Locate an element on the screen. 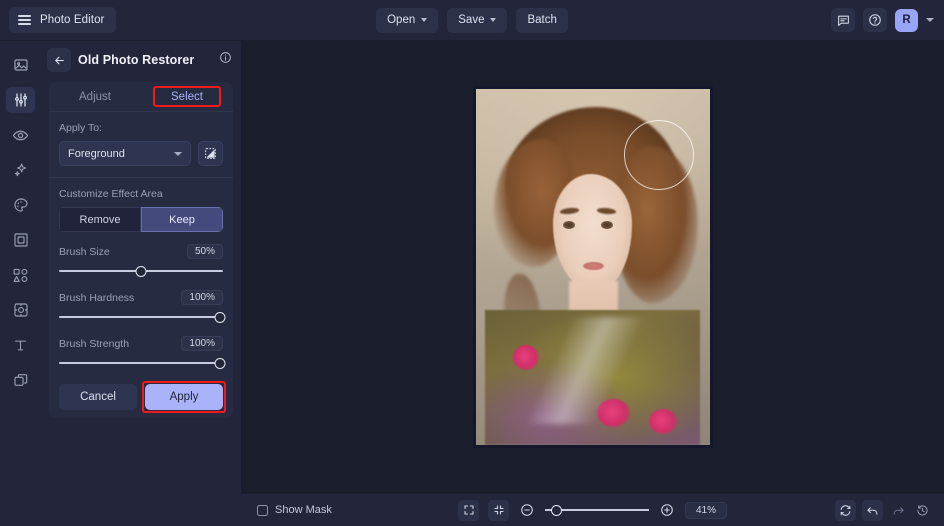 This screenshot has height=526, width=944. open-label: Open is located at coordinates (401, 20).